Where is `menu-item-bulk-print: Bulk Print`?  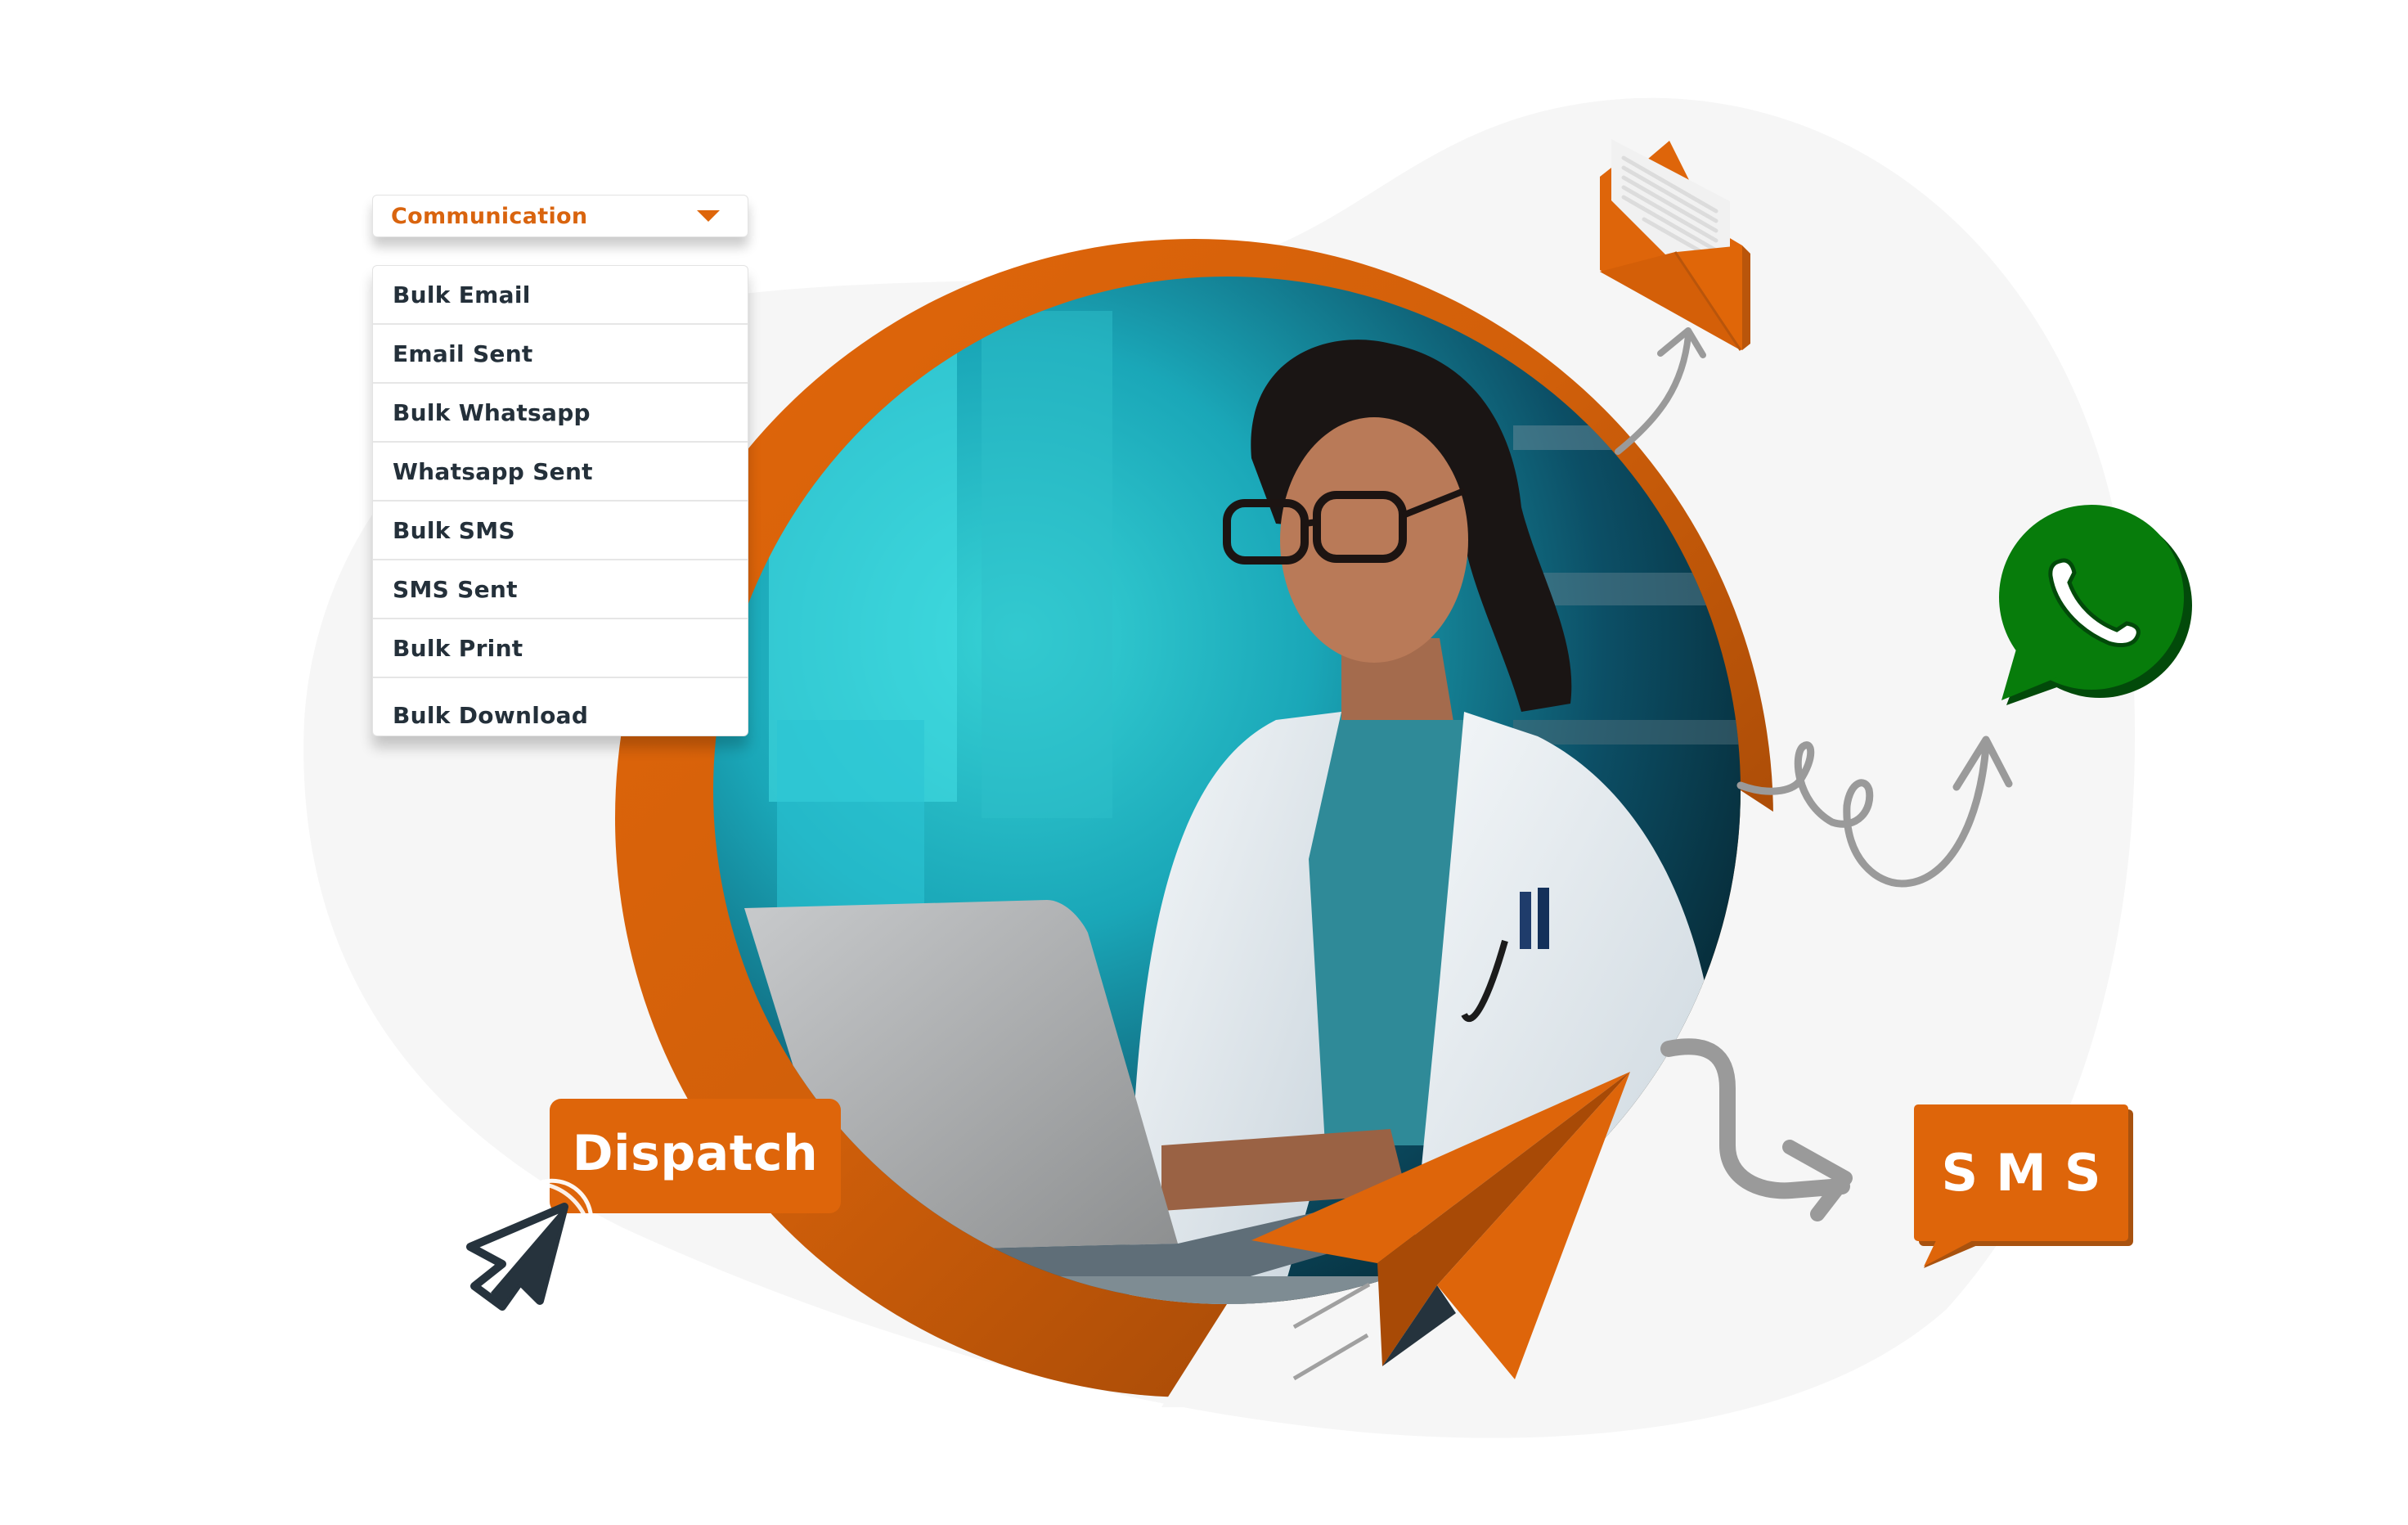 menu-item-bulk-print: Bulk Print is located at coordinates (561, 648).